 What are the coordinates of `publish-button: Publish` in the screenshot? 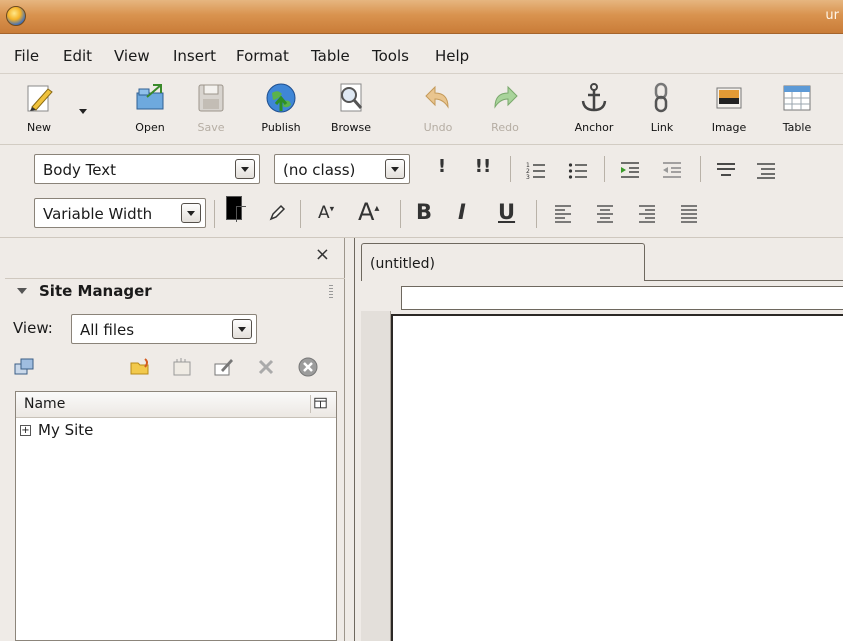 It's located at (281, 110).